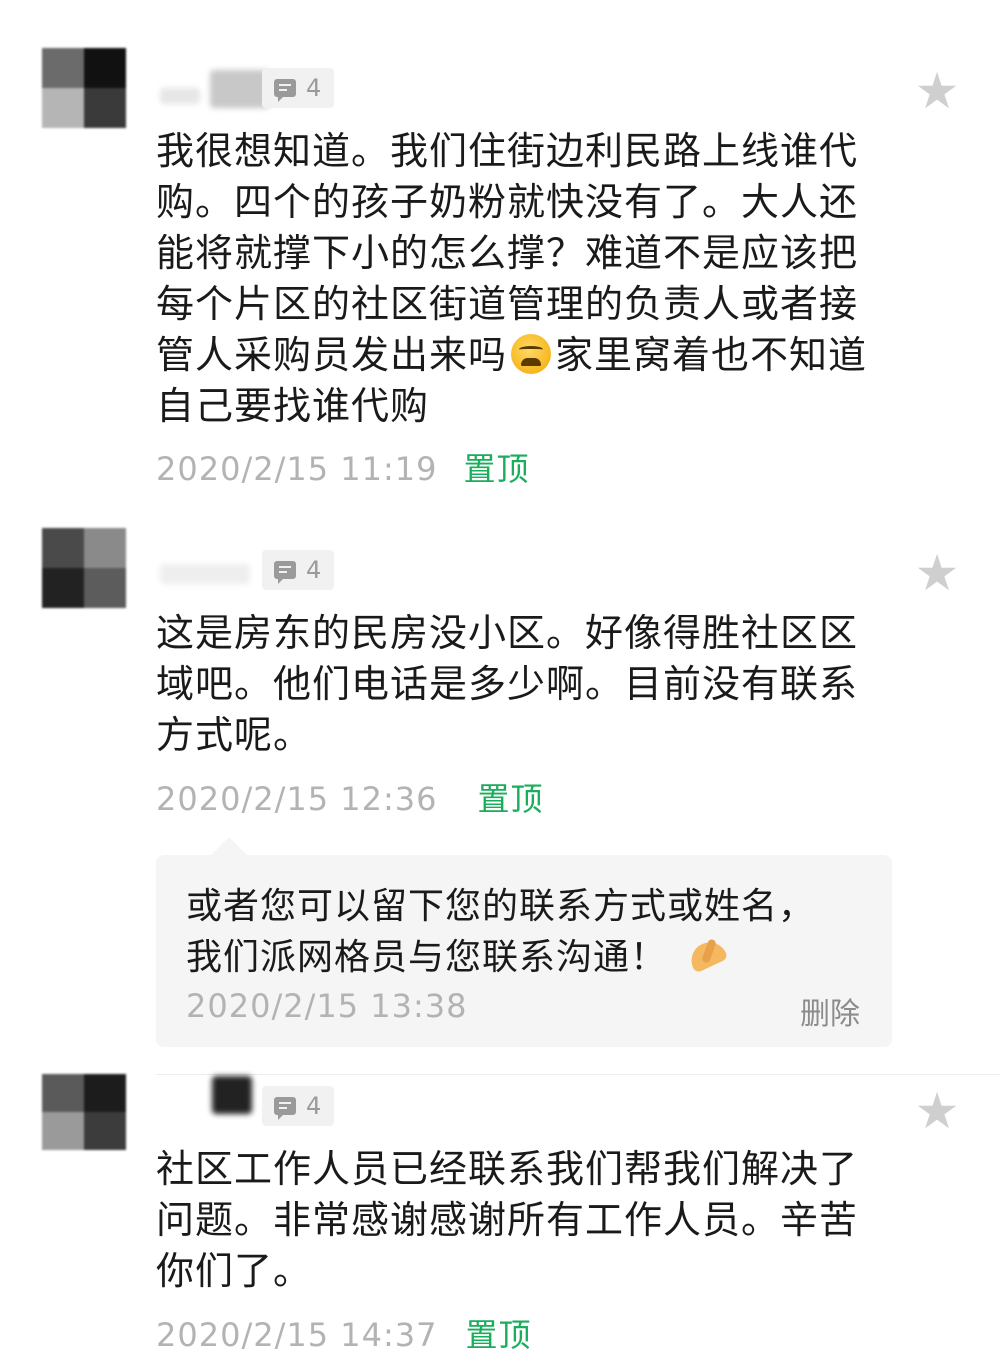 This screenshot has width=1000, height=1368. I want to click on comment-text-line: 问题。非常感谢感谢所有工作人员。辛苦, so click(507, 1220).